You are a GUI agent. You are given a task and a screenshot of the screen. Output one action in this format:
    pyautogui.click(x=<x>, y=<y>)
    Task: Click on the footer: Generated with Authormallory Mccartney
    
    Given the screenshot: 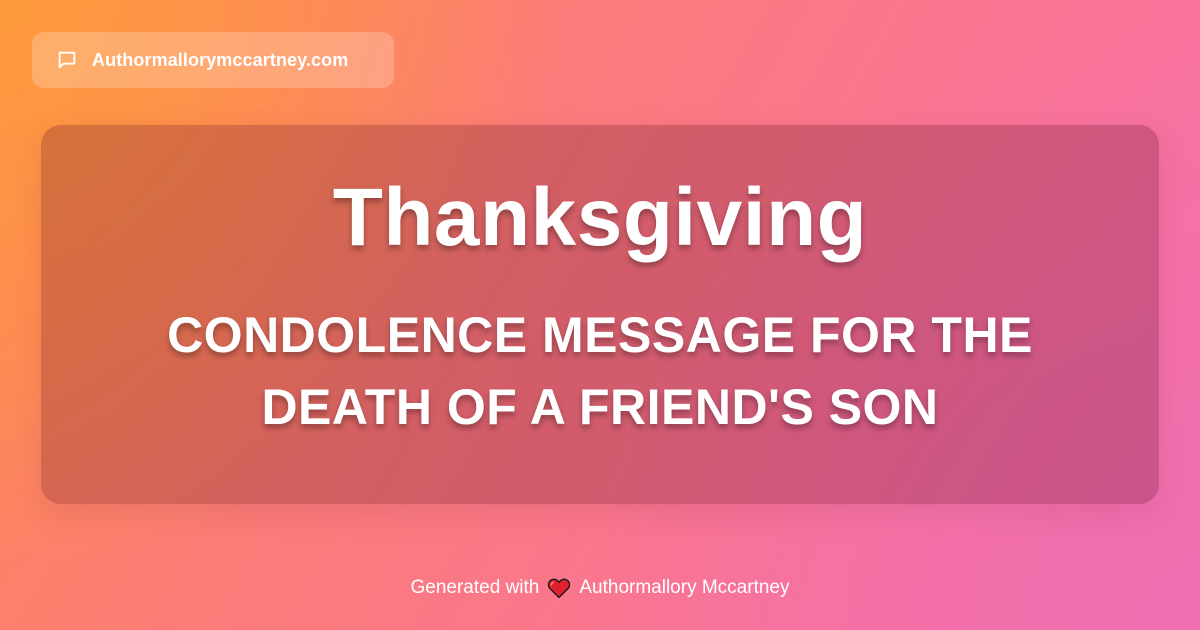 What is the action you would take?
    pyautogui.click(x=600, y=588)
    